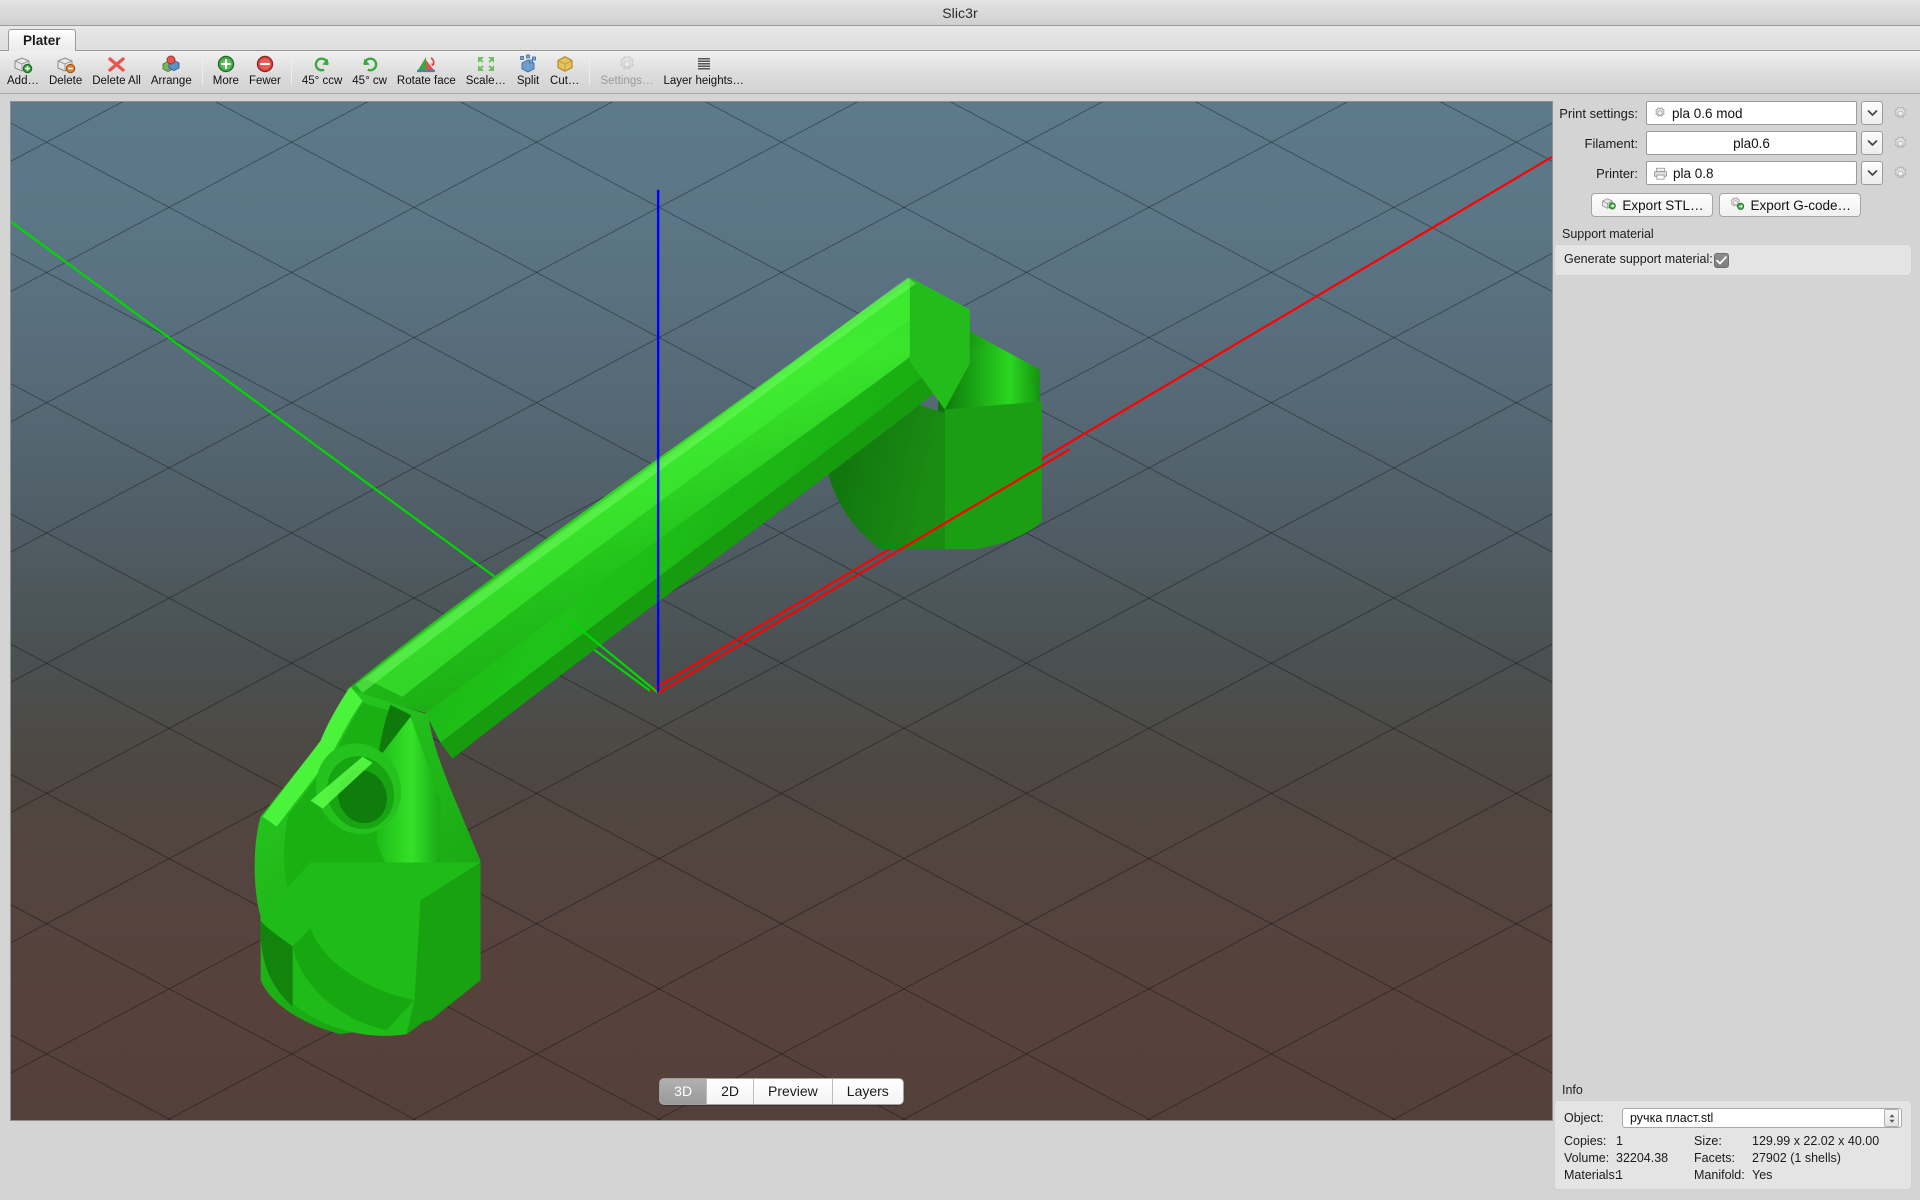 This screenshot has width=1920, height=1200. I want to click on object-value: ручка пласт.stl, so click(1672, 1118).